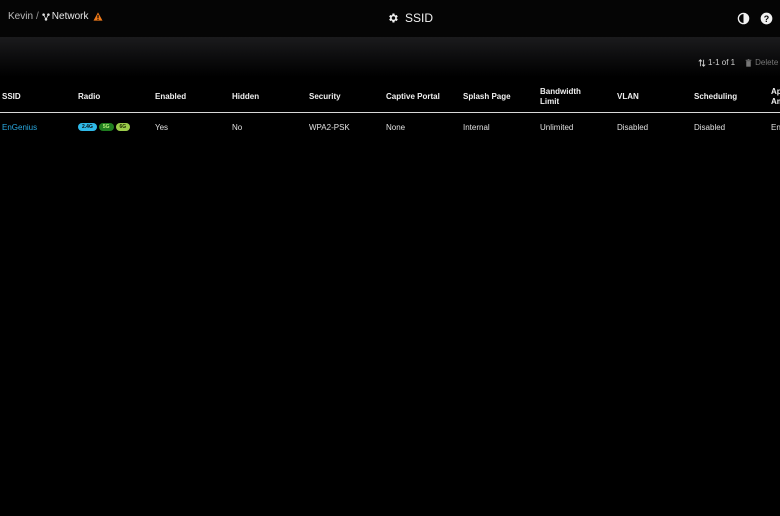  What do you see at coordinates (162, 127) in the screenshot?
I see `cell-enabled: Yes` at bounding box center [162, 127].